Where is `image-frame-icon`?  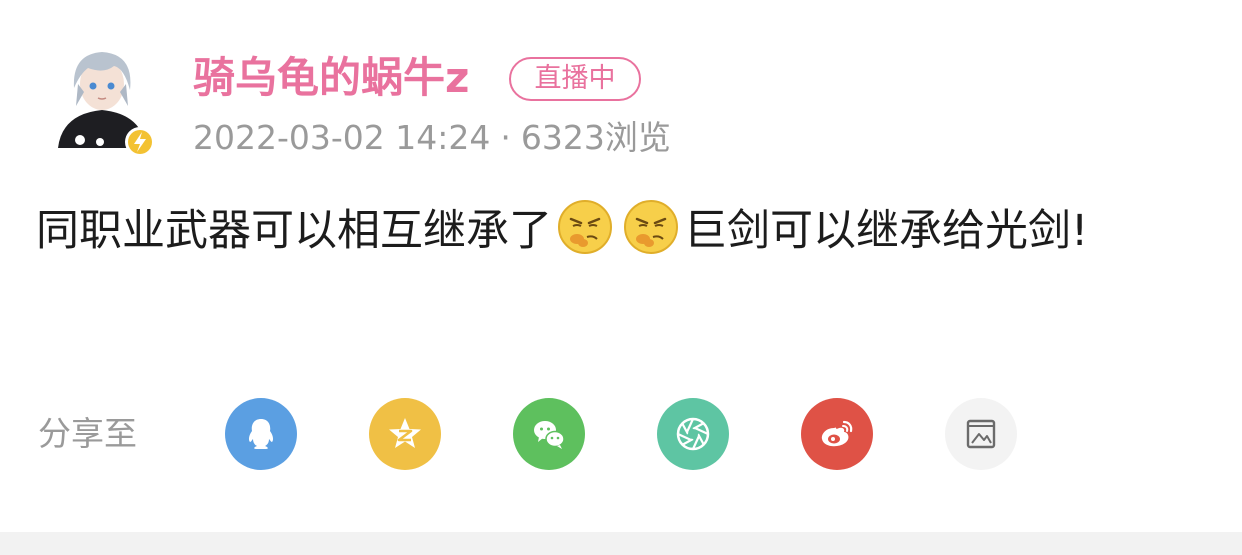
image-frame-icon is located at coordinates (981, 434).